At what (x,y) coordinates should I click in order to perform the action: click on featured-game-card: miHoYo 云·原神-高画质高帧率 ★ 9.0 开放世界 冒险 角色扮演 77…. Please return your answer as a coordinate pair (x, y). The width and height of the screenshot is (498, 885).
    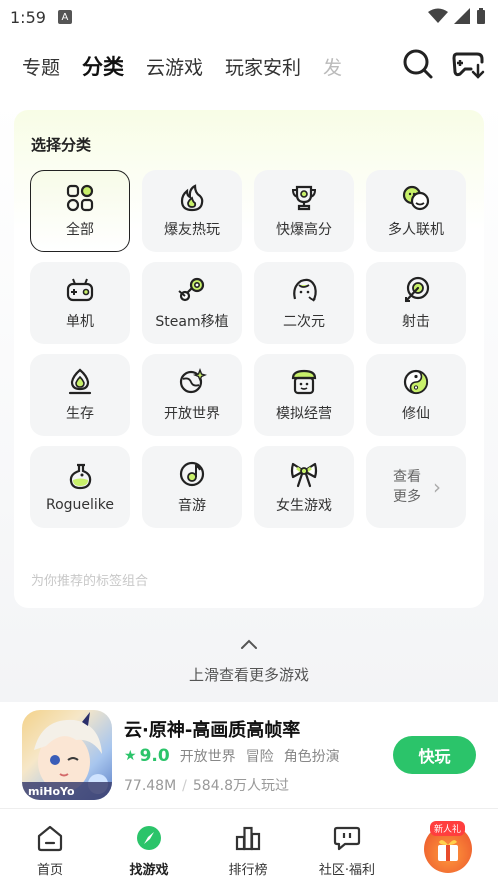
    Looking at the image, I should click on (249, 755).